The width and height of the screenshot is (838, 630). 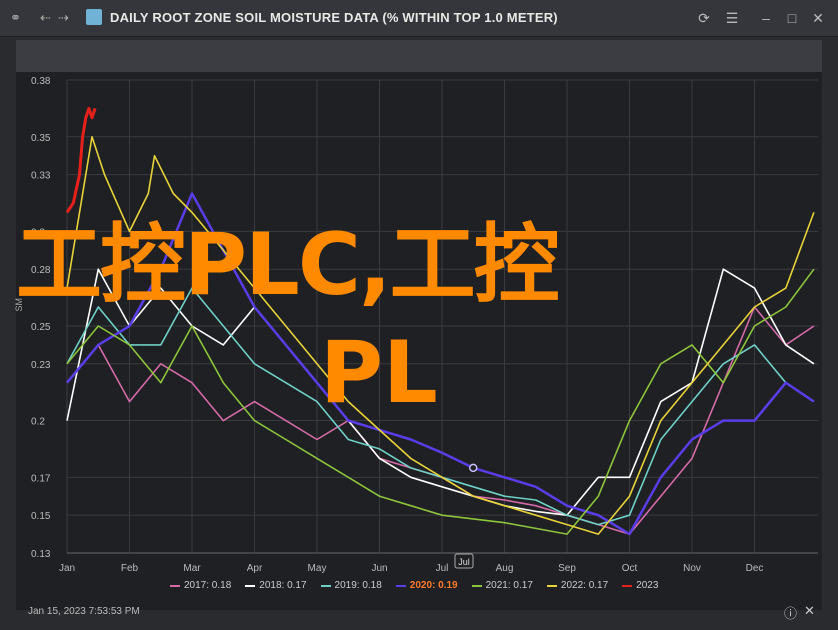 I want to click on legend-item: 2018: 0.17, so click(x=276, y=585).